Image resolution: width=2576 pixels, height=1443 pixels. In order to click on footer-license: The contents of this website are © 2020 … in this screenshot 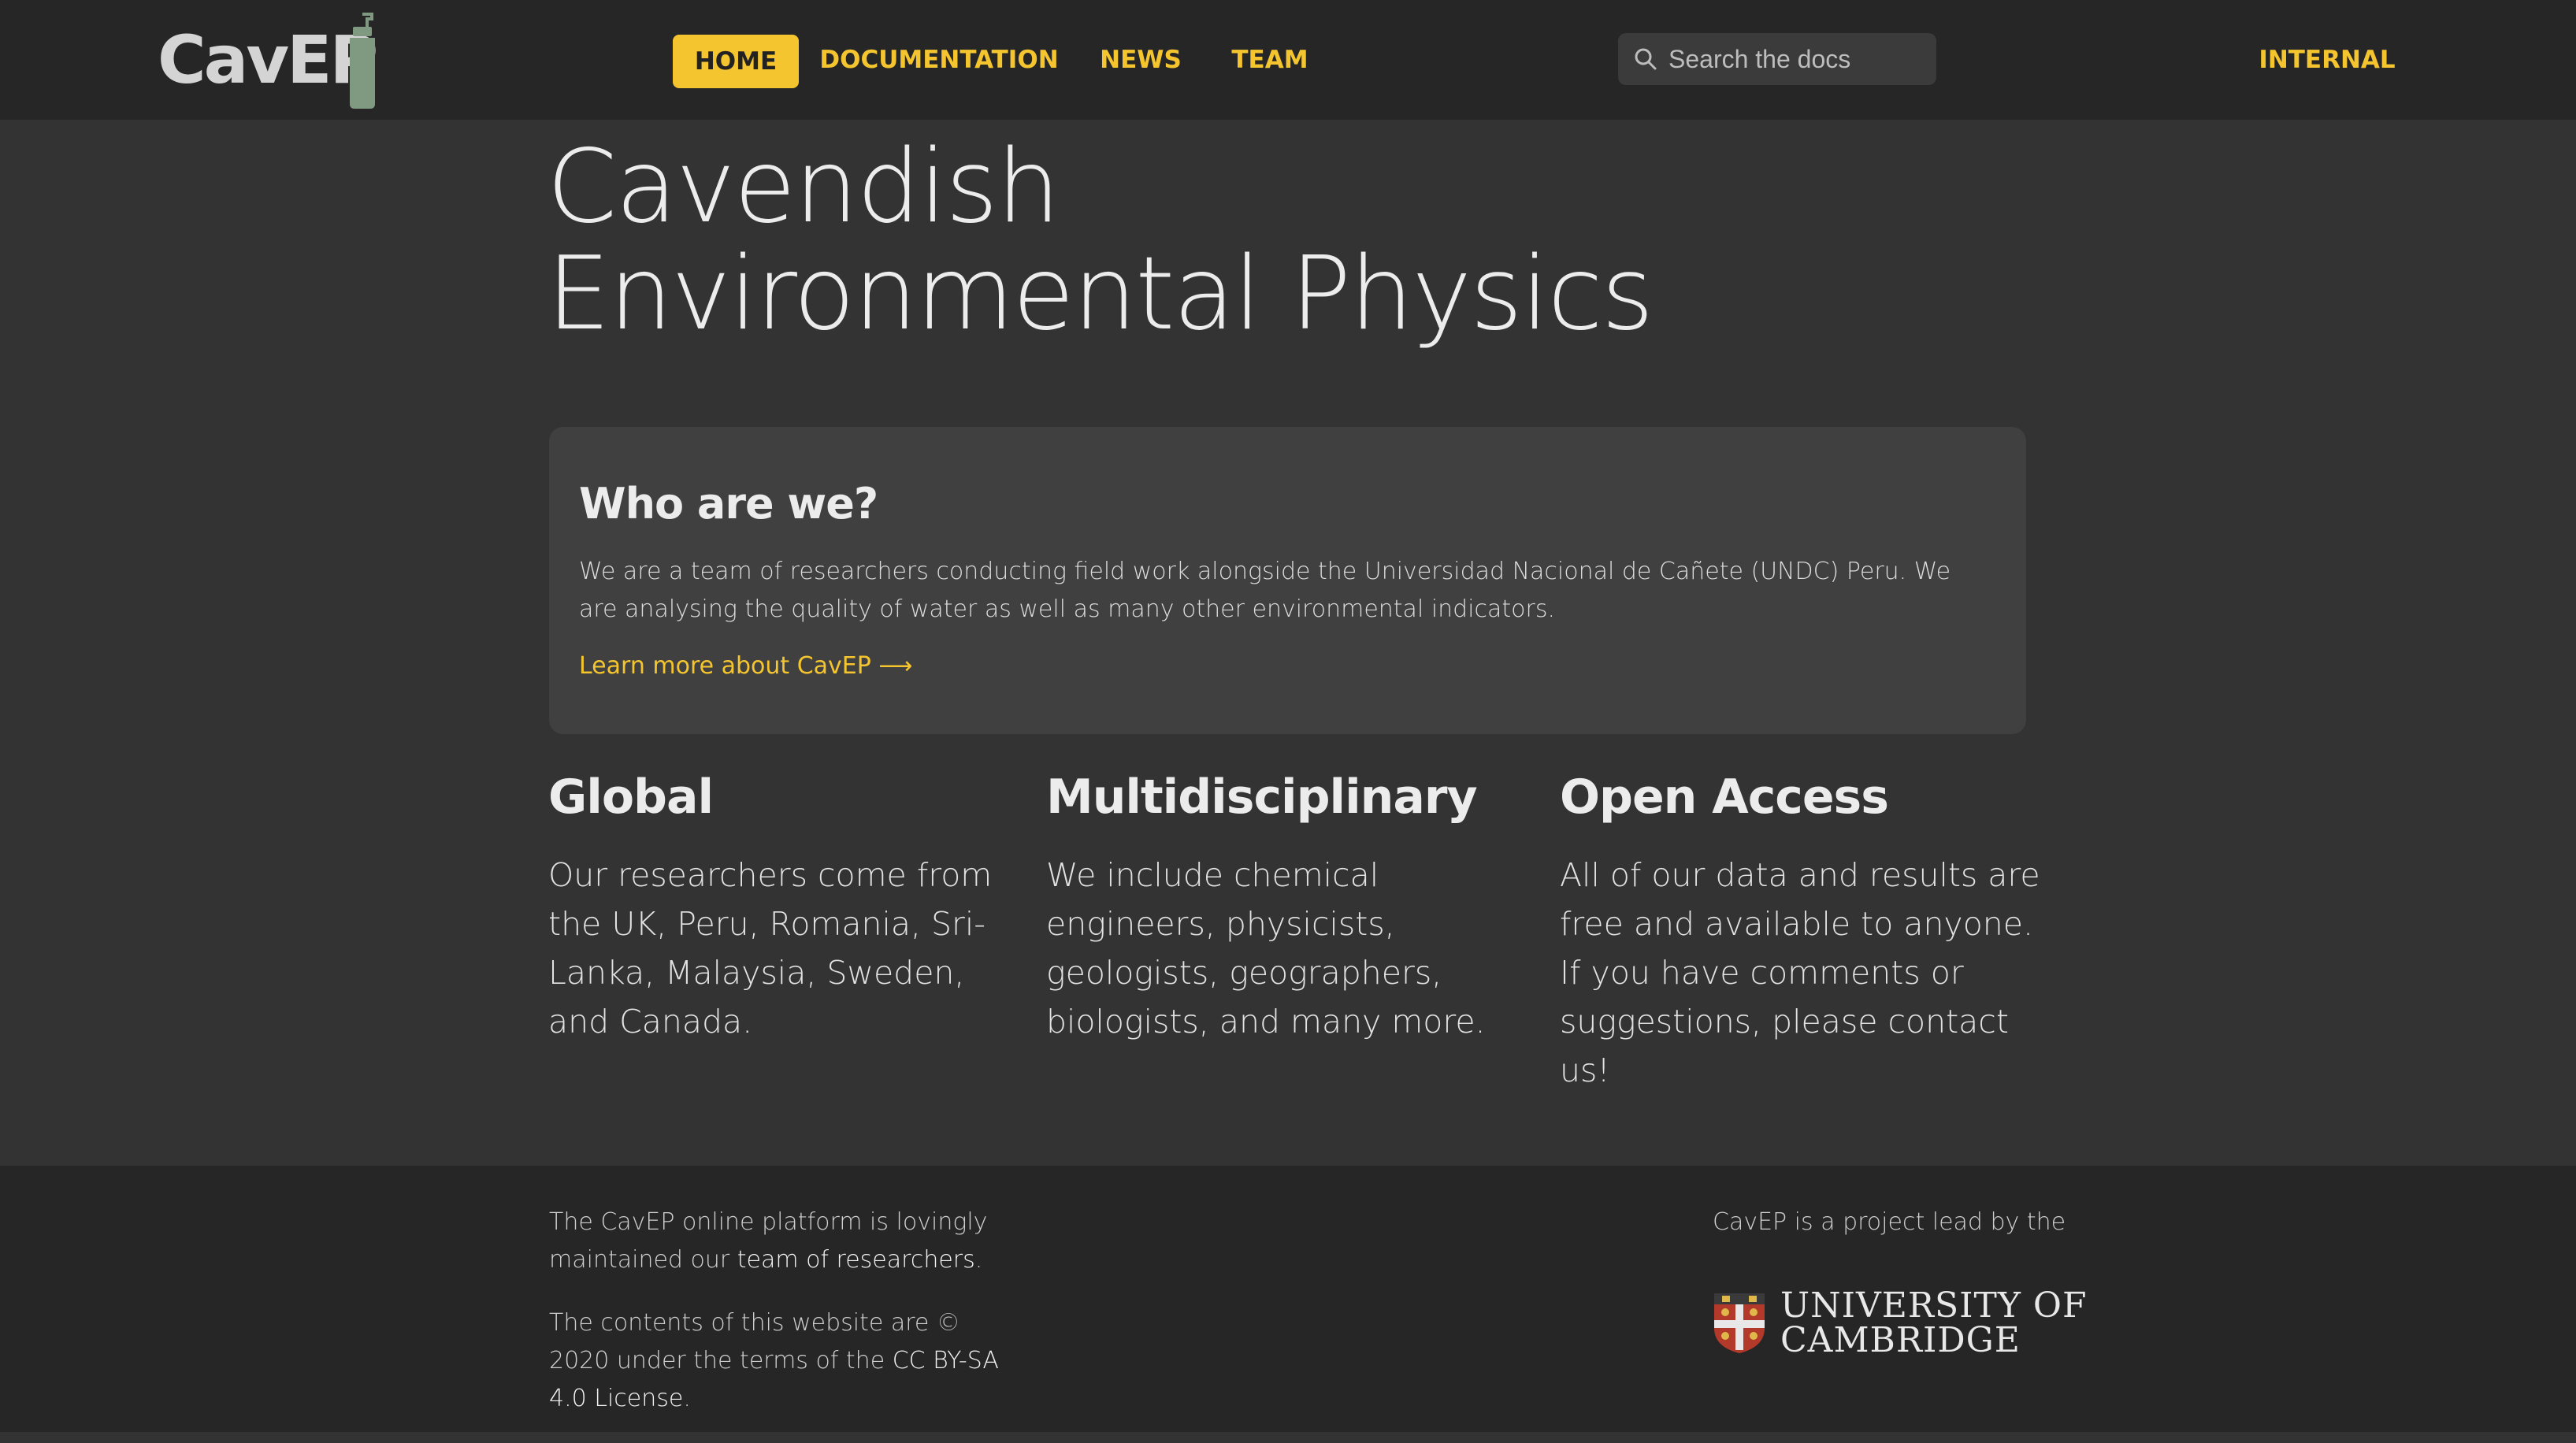, I will do `click(785, 1361)`.